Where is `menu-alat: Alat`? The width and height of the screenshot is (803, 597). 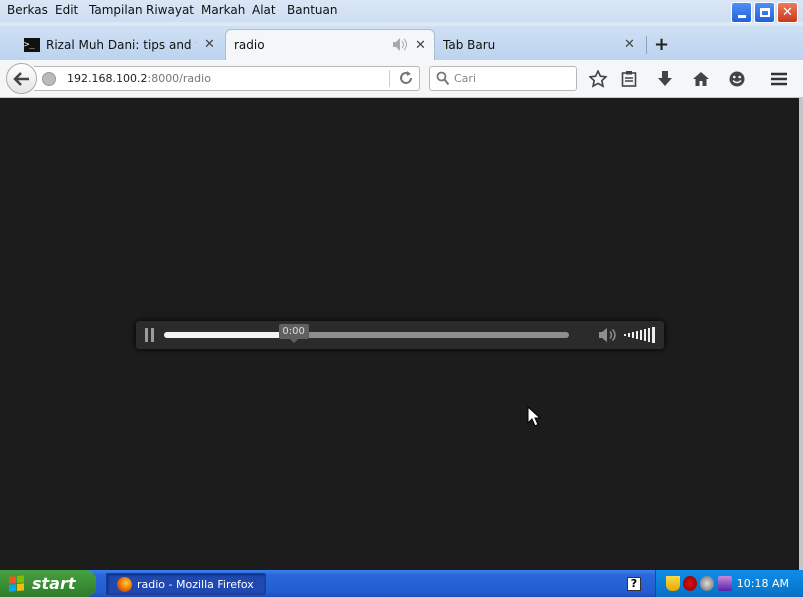
menu-alat: Alat is located at coordinates (264, 10).